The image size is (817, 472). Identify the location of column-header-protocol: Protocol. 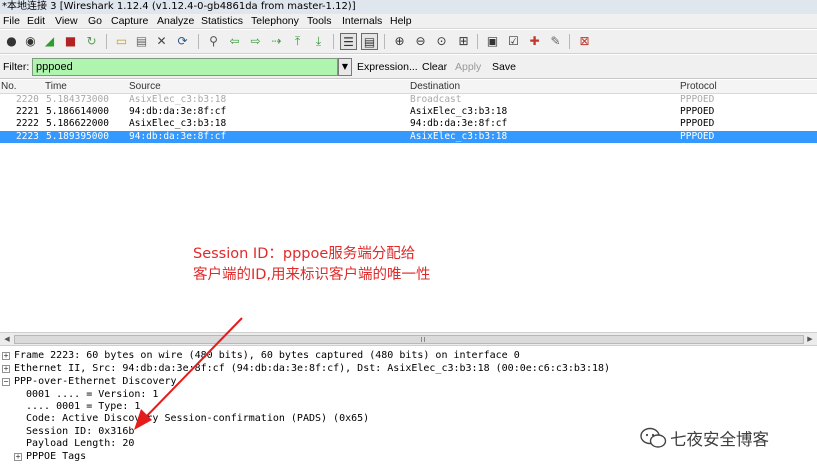
(698, 87).